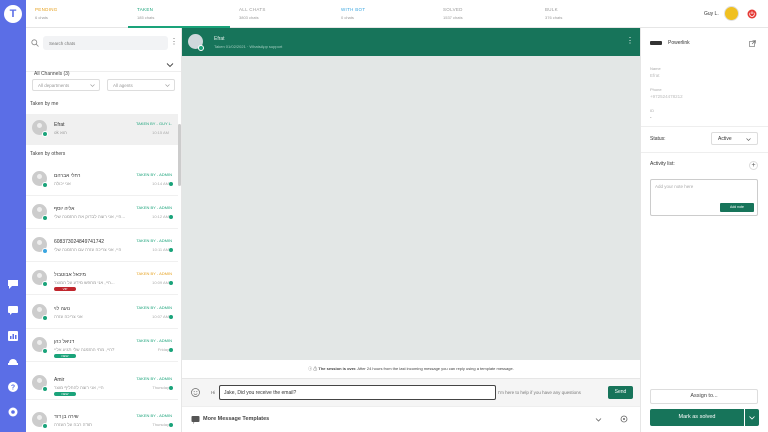 The width and height of the screenshot is (768, 432). I want to click on tab-count: 0 chats, so click(347, 17).